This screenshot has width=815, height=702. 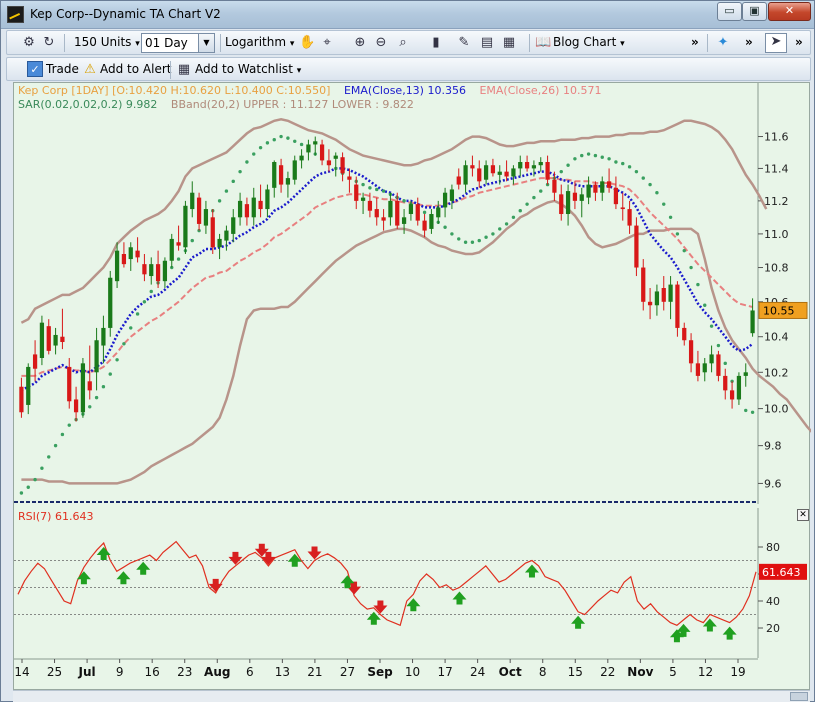 What do you see at coordinates (803, 515) in the screenshot?
I see `close-pane-icon: ✕` at bounding box center [803, 515].